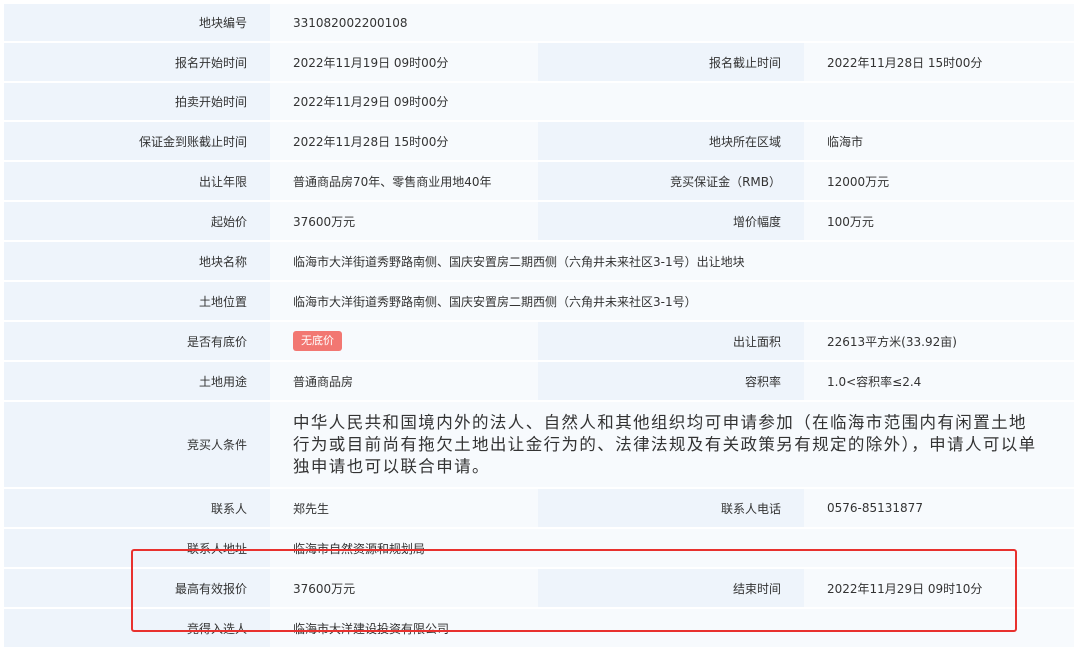 The image size is (1080, 649). Describe the element at coordinates (404, 509) in the screenshot. I see `contact-value: 郑先生` at that location.